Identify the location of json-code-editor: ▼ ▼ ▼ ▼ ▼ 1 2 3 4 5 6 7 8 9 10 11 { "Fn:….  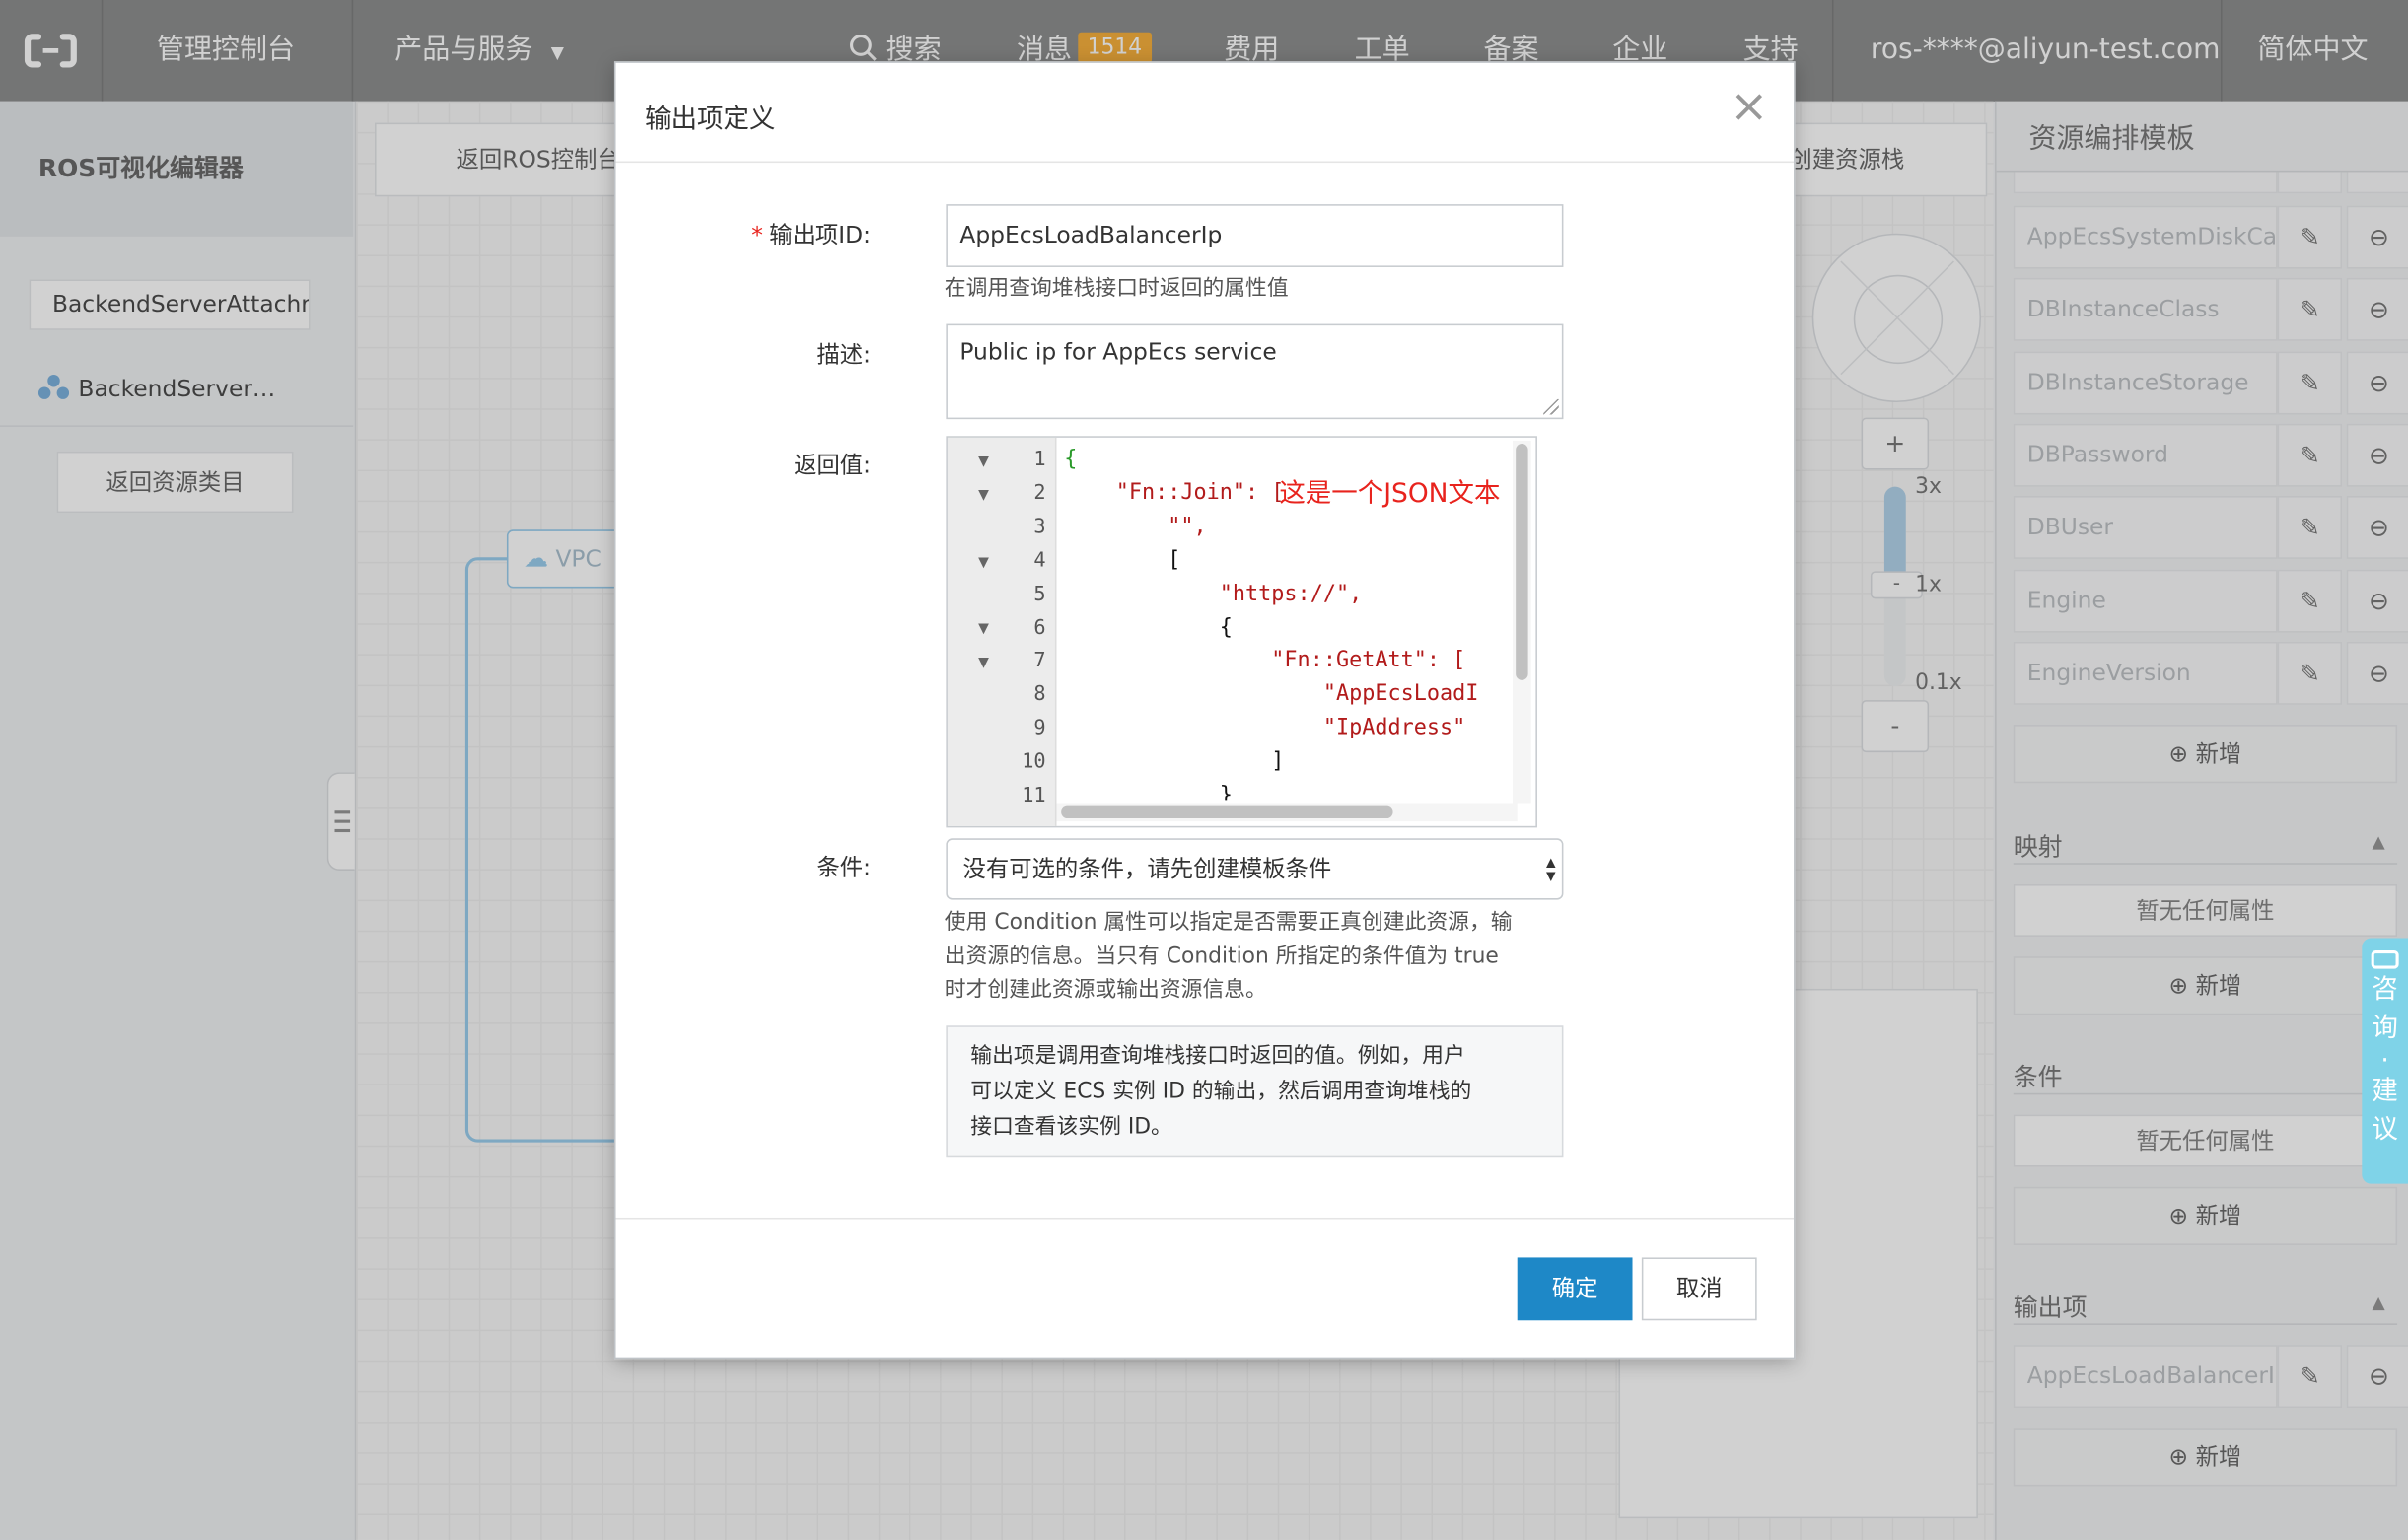
(1241, 632).